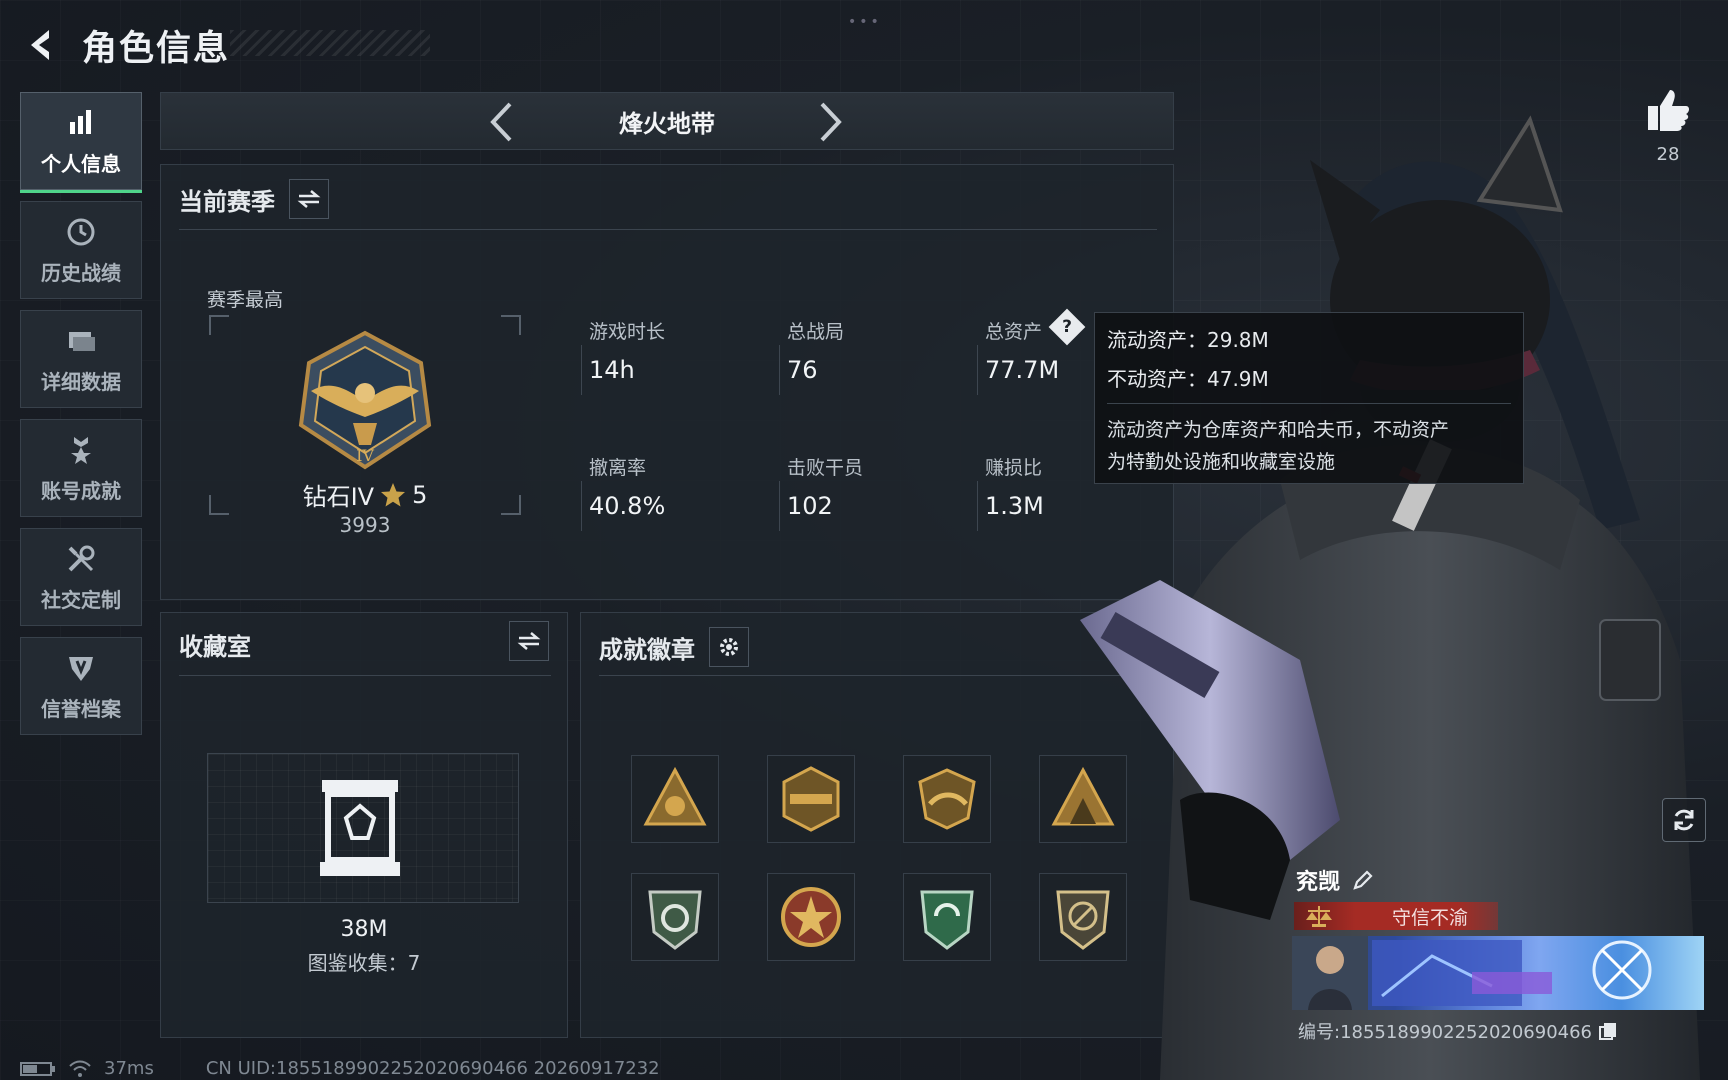 This screenshot has width=1728, height=1080. What do you see at coordinates (364, 929) in the screenshot?
I see `collection-value: 38M` at bounding box center [364, 929].